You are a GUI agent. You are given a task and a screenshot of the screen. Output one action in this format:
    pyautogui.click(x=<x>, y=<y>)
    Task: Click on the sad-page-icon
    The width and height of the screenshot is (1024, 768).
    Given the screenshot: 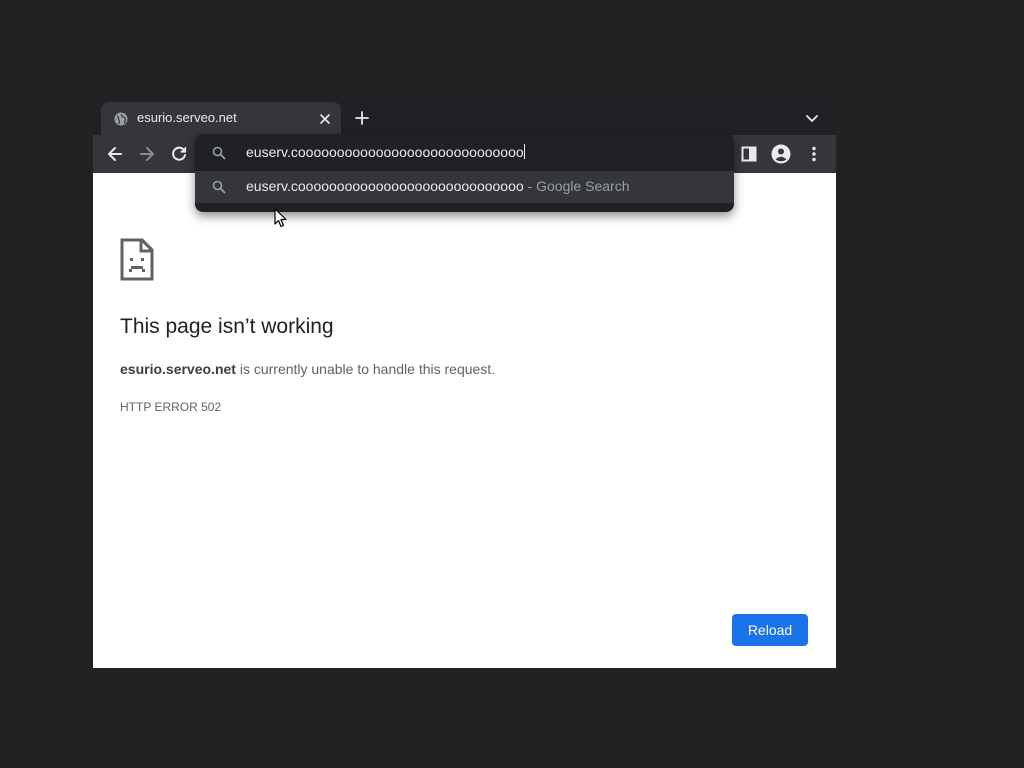 What is the action you would take?
    pyautogui.click(x=137, y=259)
    